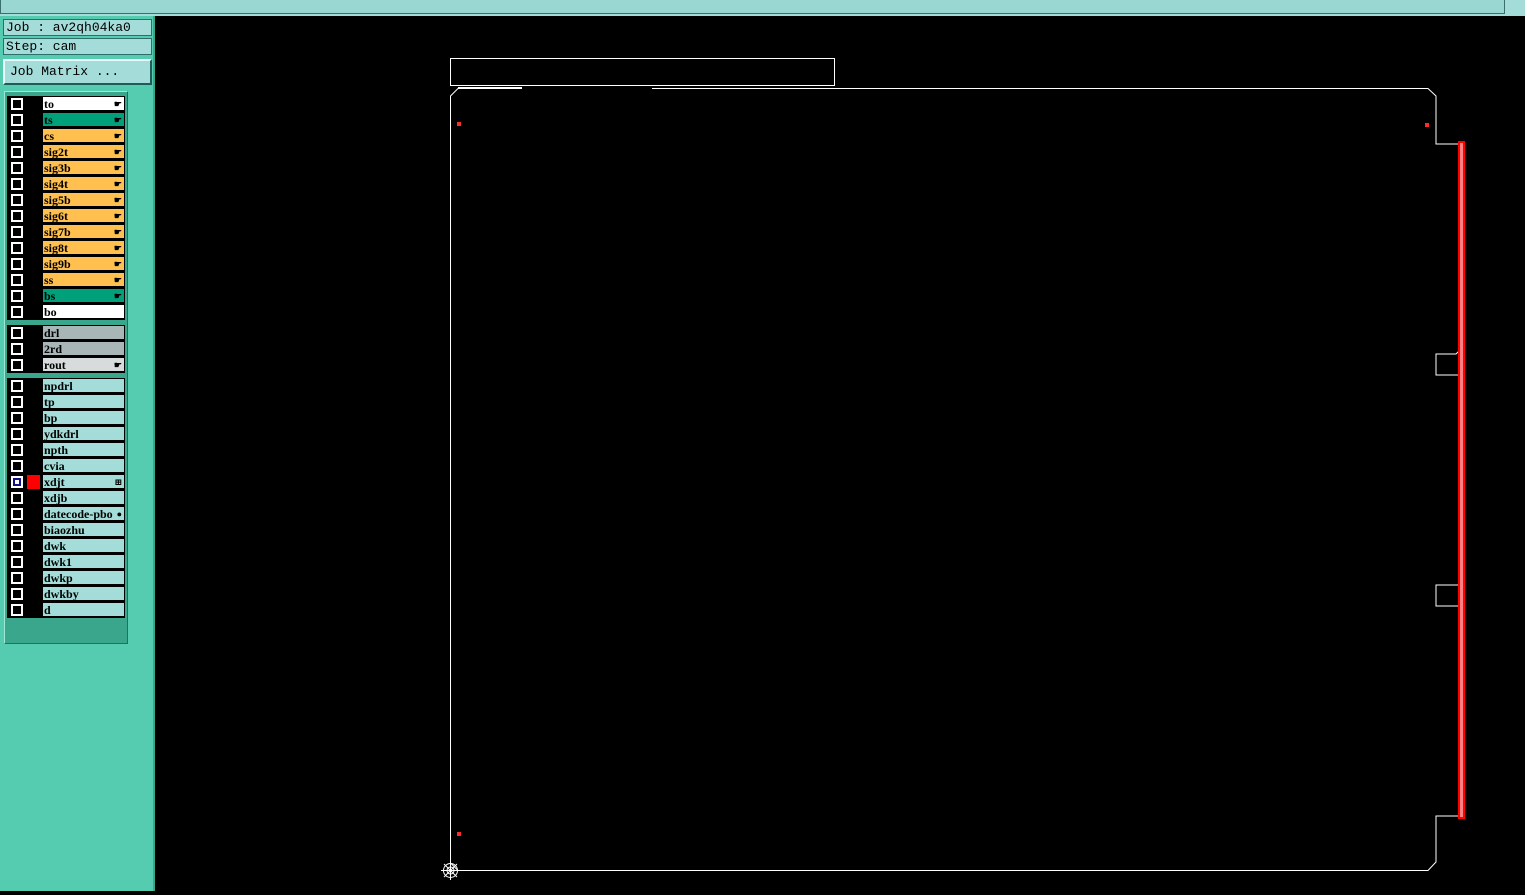 The image size is (1525, 895). I want to click on layer-name: 2rd, so click(83, 348).